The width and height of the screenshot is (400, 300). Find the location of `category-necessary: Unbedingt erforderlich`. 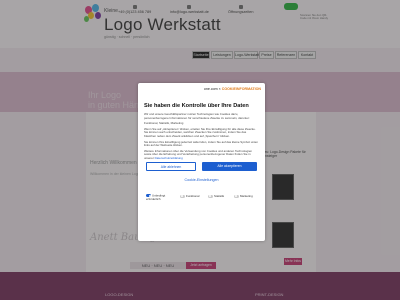

category-necessary: Unbedingt erforderlich is located at coordinates (159, 197).